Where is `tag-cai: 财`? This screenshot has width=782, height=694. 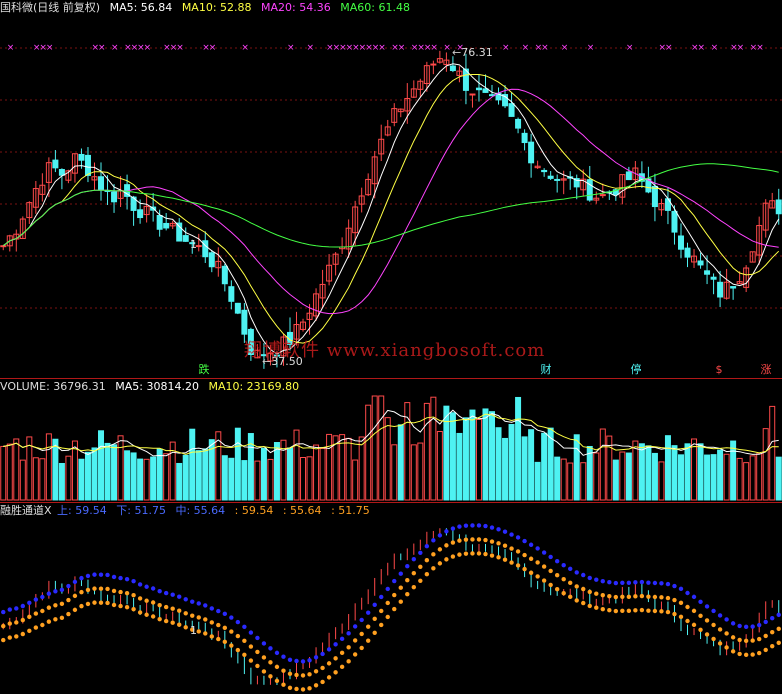 tag-cai: 财 is located at coordinates (546, 369).